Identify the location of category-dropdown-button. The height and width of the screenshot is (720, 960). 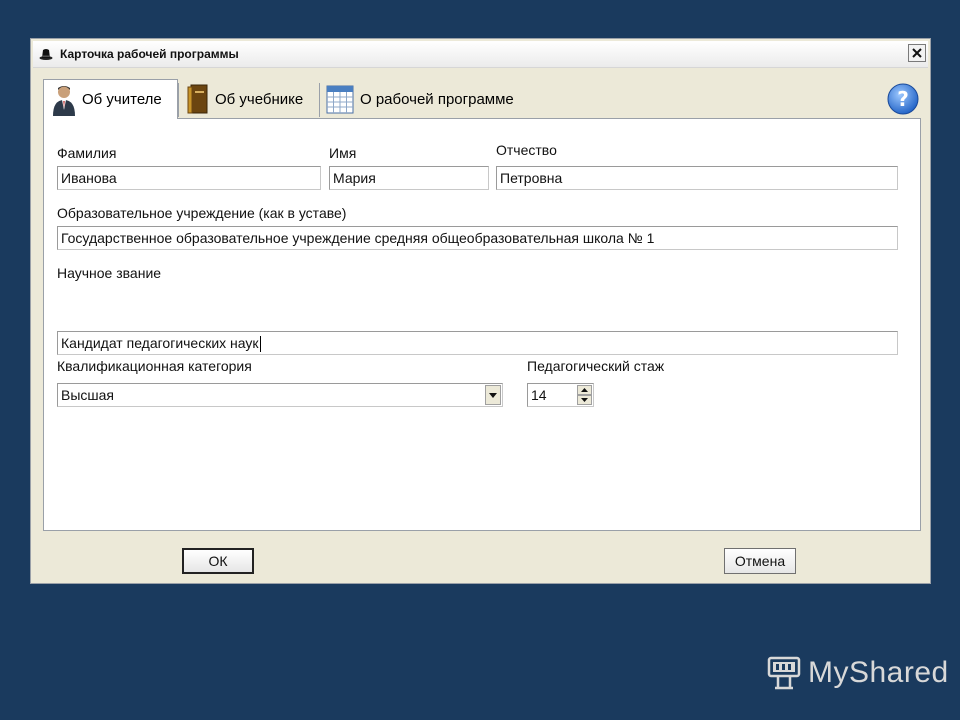
(493, 395).